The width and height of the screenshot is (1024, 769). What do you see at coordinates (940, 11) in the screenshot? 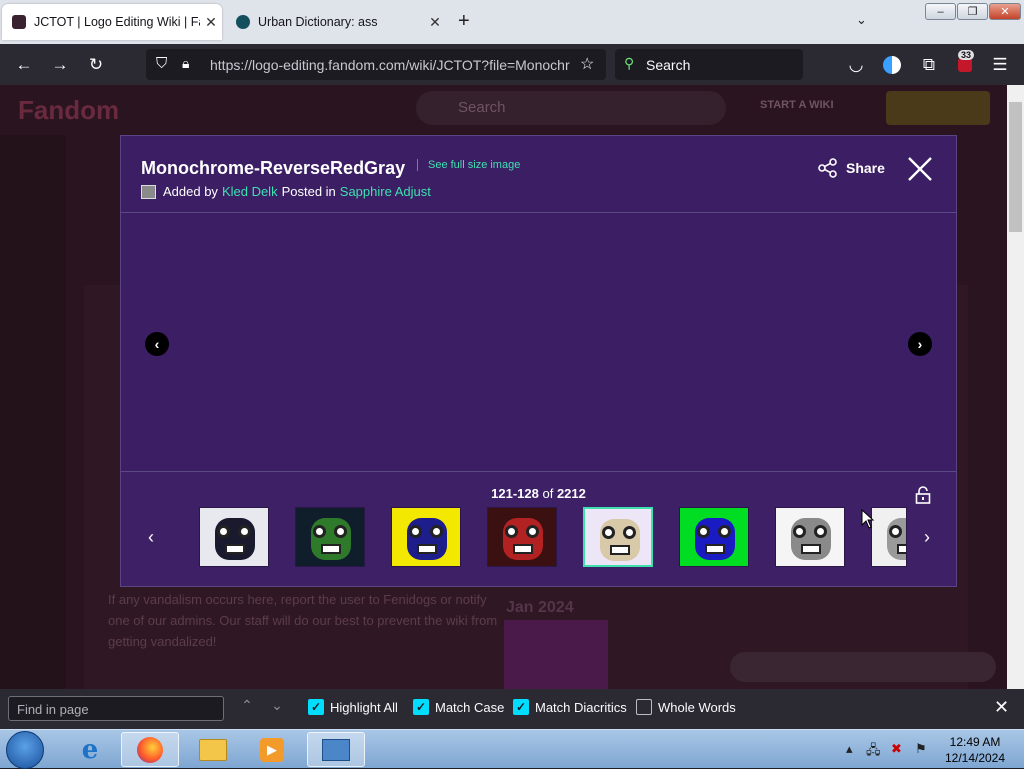
I see `minimize-button: –` at bounding box center [940, 11].